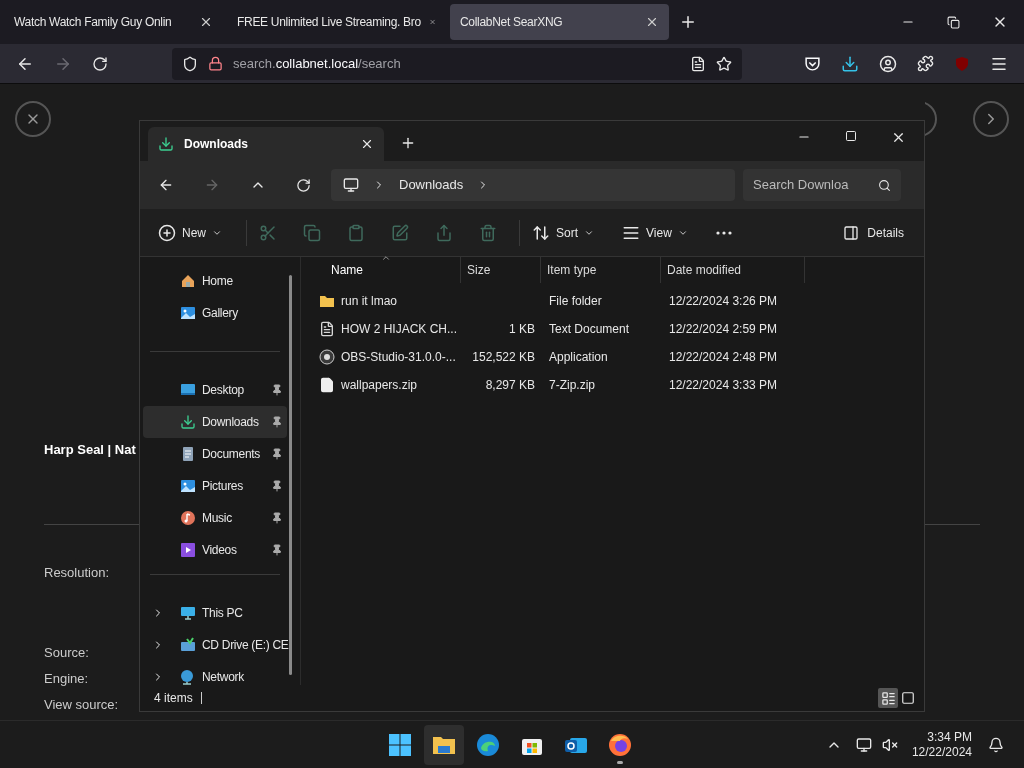 Image resolution: width=1024 pixels, height=768 pixels. I want to click on star-icon, so click(724, 63).